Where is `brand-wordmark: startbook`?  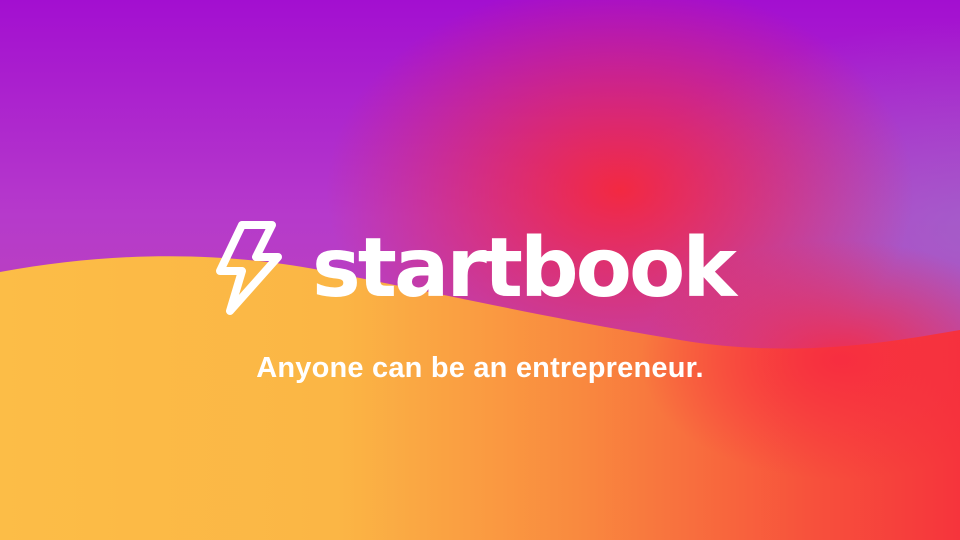
brand-wordmark: startbook is located at coordinates (524, 268).